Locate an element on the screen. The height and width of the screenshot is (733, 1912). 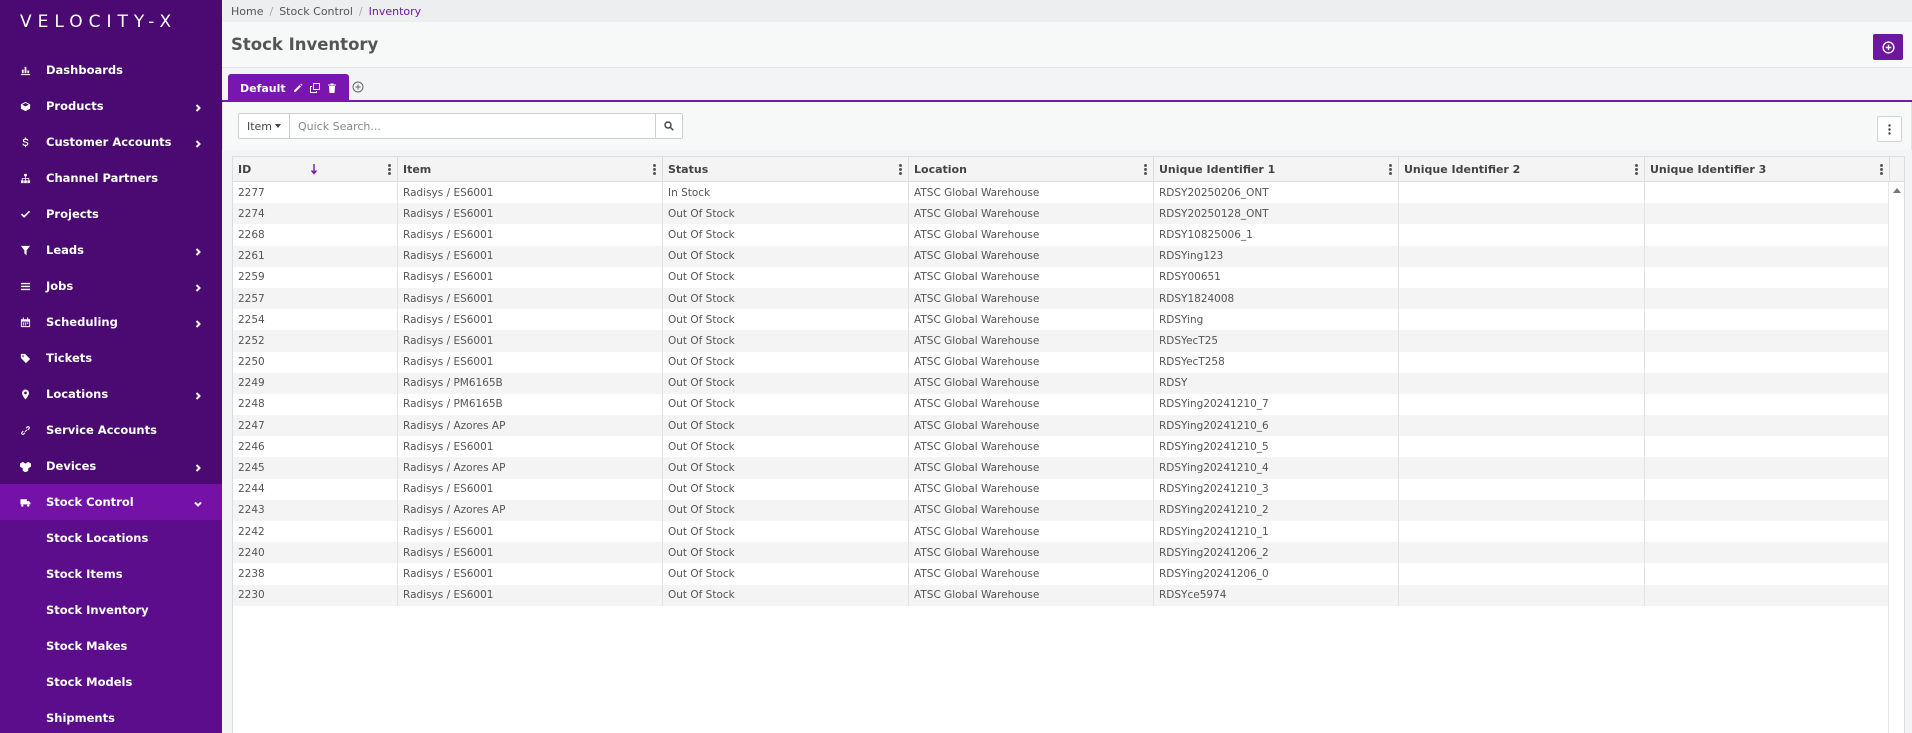
submenu-item-shipments: Shipments is located at coordinates (111, 716).